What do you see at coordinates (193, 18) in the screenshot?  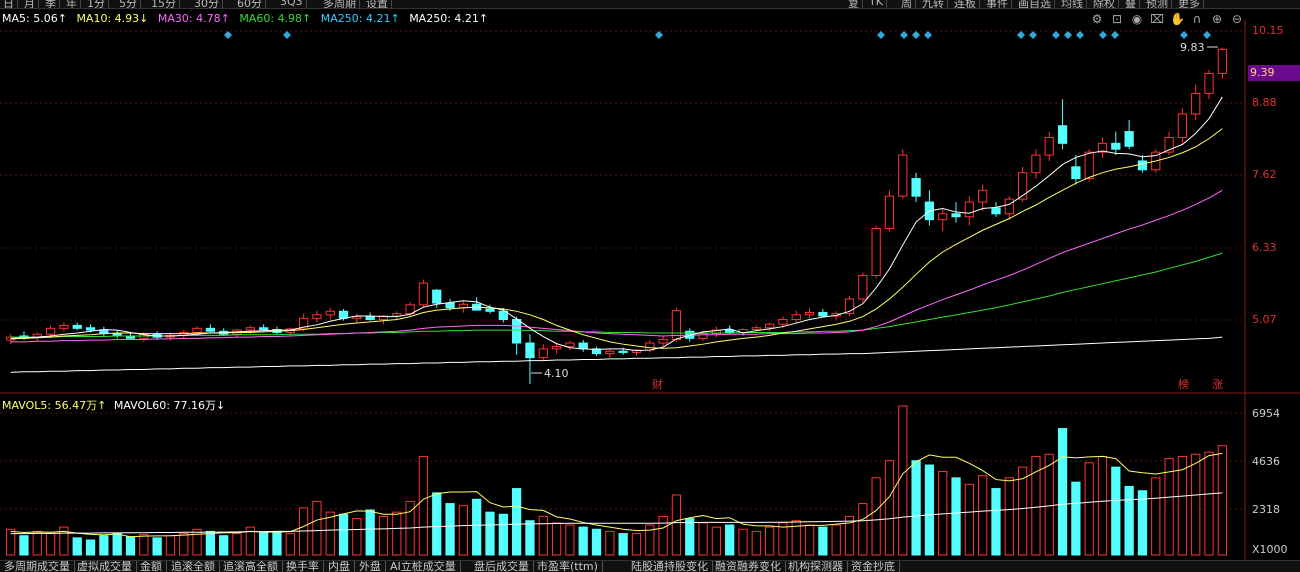 I see `ma30-legend: MA30: 4.78↑` at bounding box center [193, 18].